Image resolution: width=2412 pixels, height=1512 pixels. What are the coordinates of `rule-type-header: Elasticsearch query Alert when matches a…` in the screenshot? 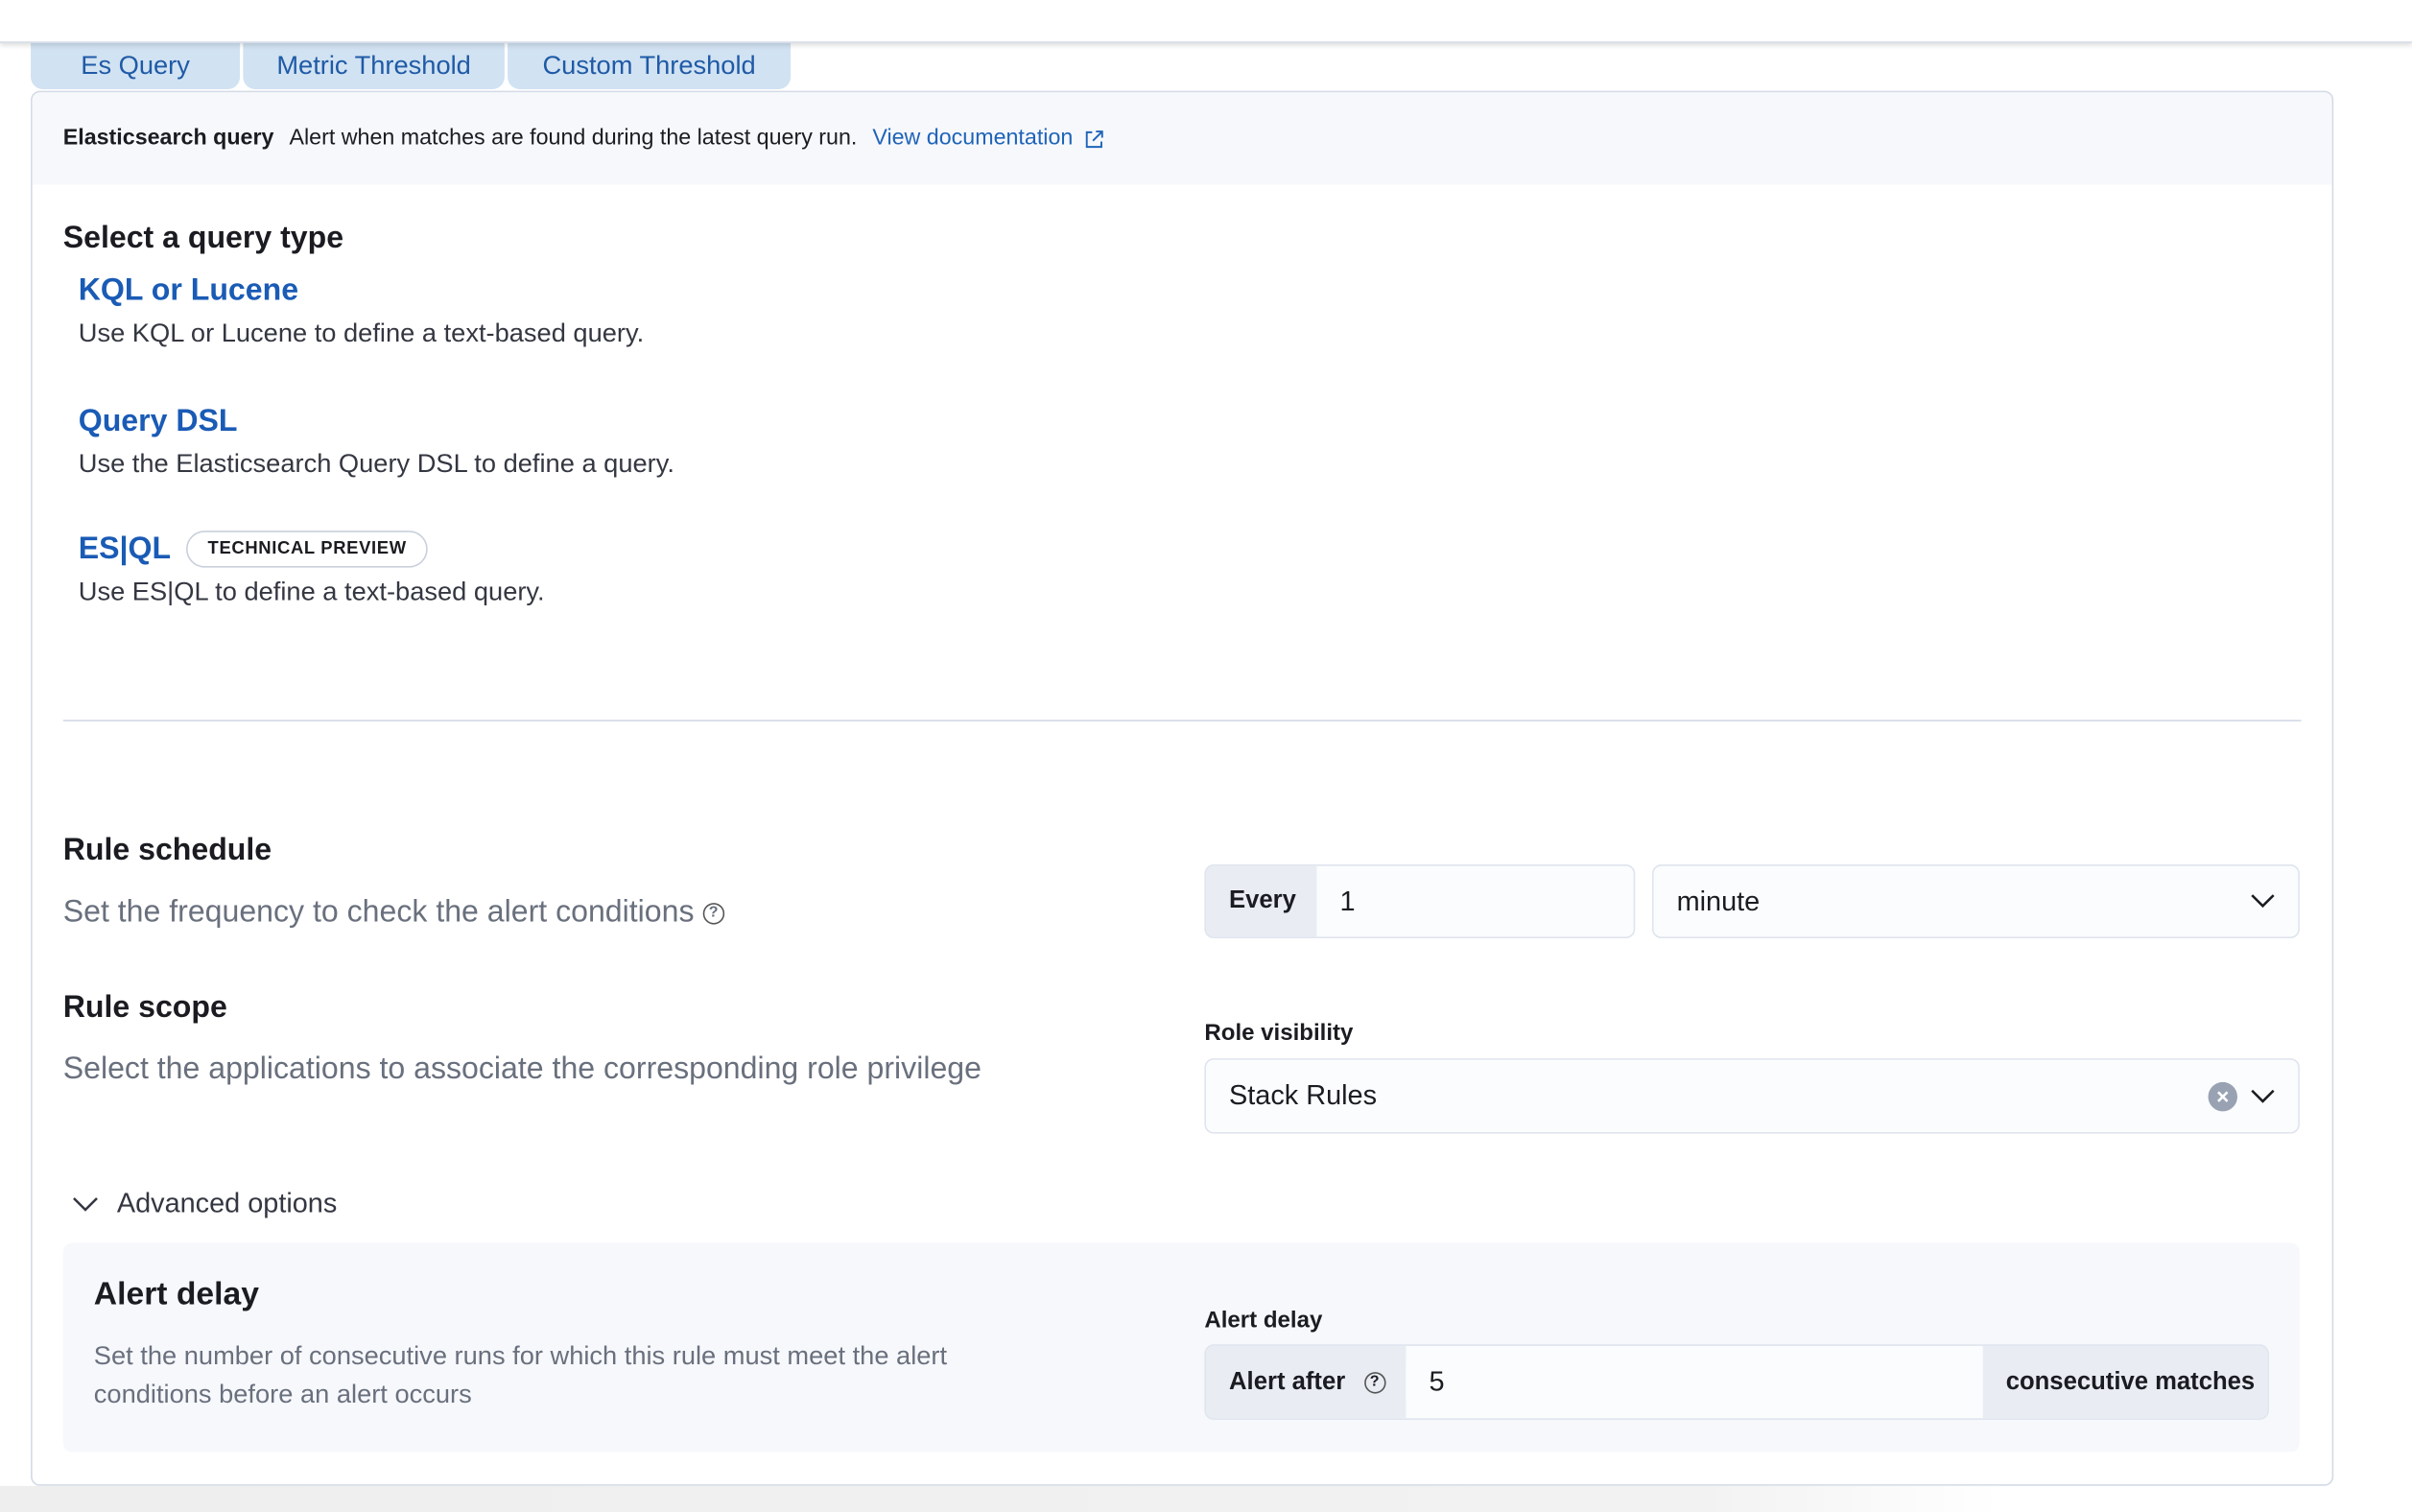 It's located at (1182, 138).